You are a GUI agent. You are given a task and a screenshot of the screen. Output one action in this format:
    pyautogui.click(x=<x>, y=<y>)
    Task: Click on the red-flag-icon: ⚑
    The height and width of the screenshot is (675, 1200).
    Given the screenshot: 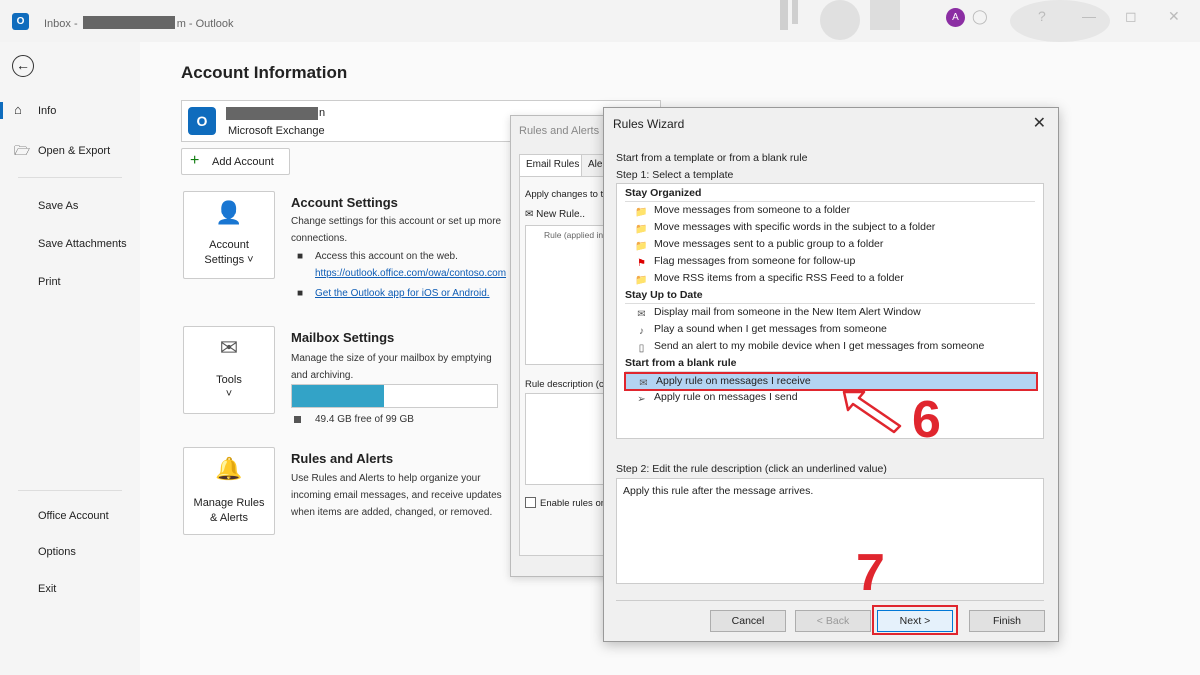 What is the action you would take?
    pyautogui.click(x=641, y=263)
    